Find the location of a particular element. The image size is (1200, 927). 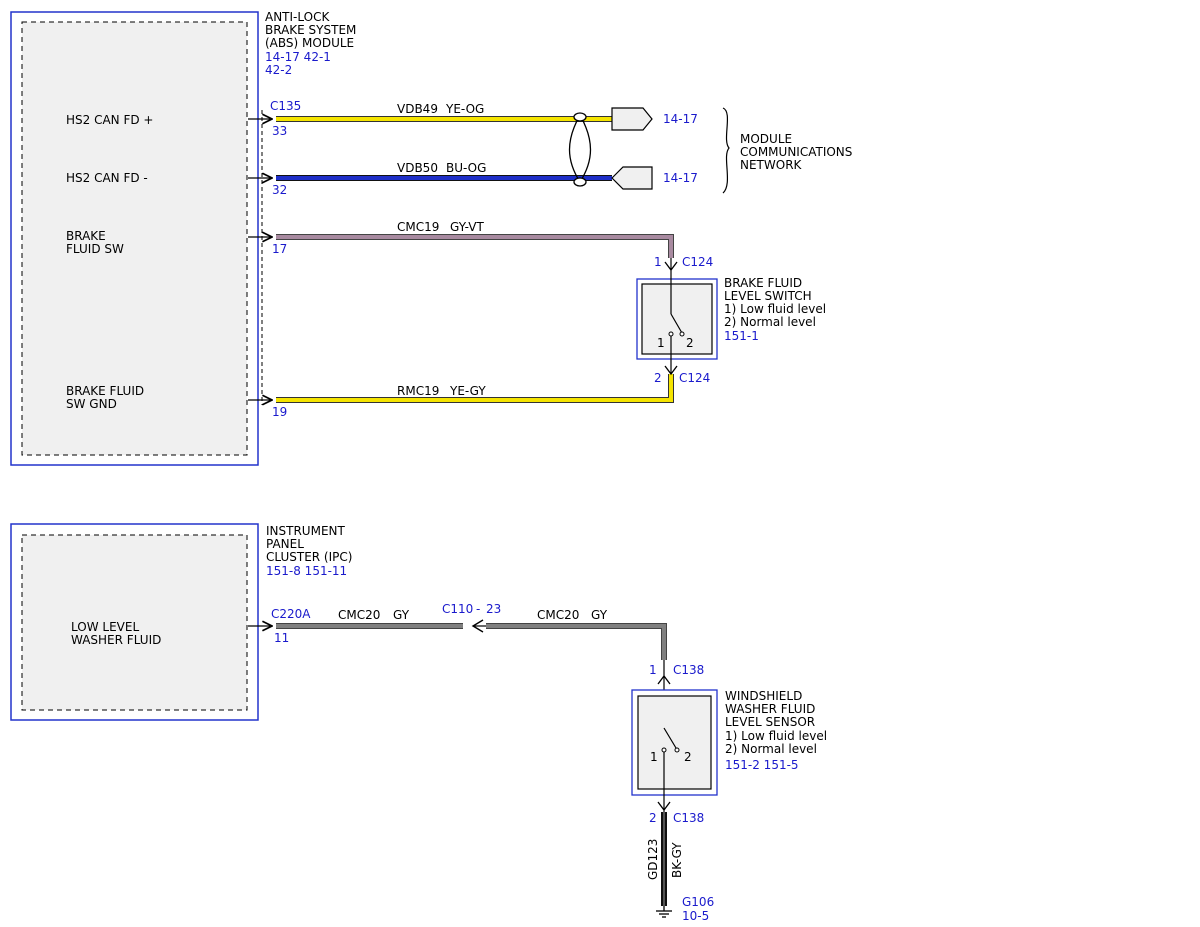

wire-cmc19-circuit: CMC19 is located at coordinates (418, 227).